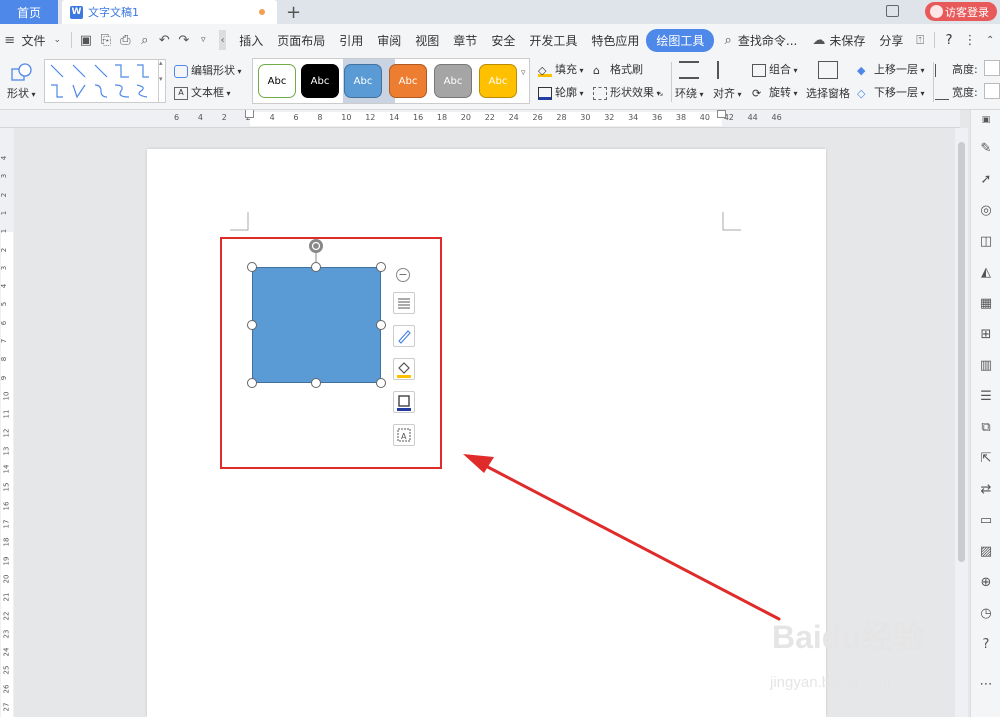 The image size is (1000, 717). Describe the element at coordinates (293, 12) in the screenshot. I see `new-tab-button: +` at that location.